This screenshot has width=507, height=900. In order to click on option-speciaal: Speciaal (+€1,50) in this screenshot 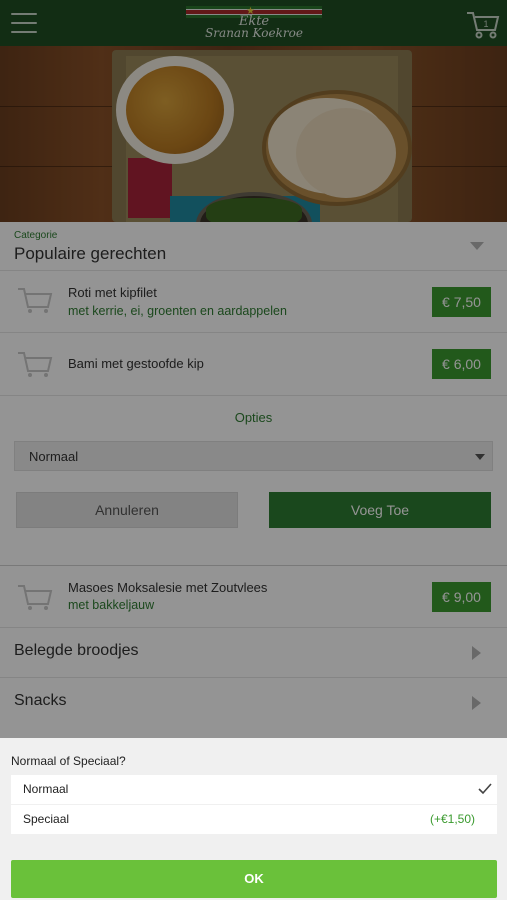, I will do `click(254, 819)`.